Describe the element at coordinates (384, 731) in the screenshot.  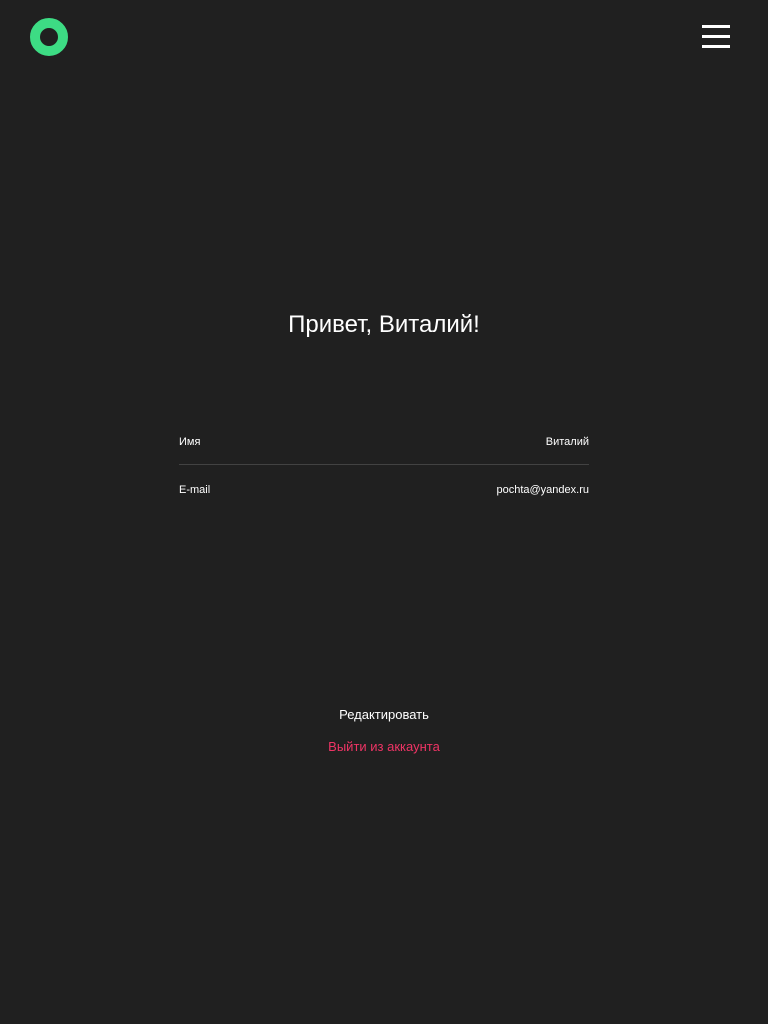
I see `profile-actions: Редактировать Выйти из аккаунта` at that location.